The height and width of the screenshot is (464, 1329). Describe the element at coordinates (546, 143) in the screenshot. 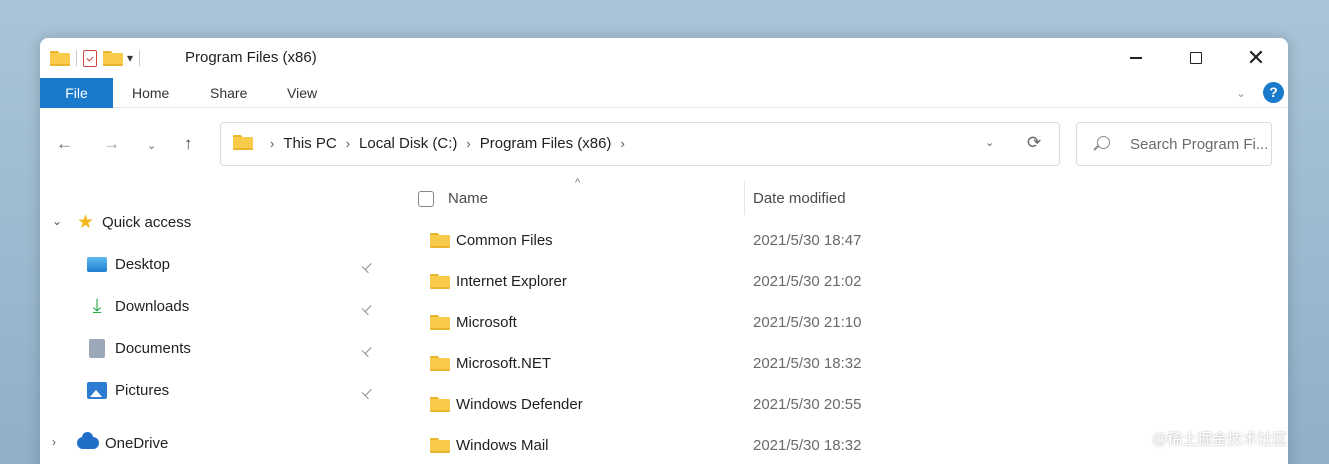

I see `breadcrumb-program-files: Program Files (x86)` at that location.